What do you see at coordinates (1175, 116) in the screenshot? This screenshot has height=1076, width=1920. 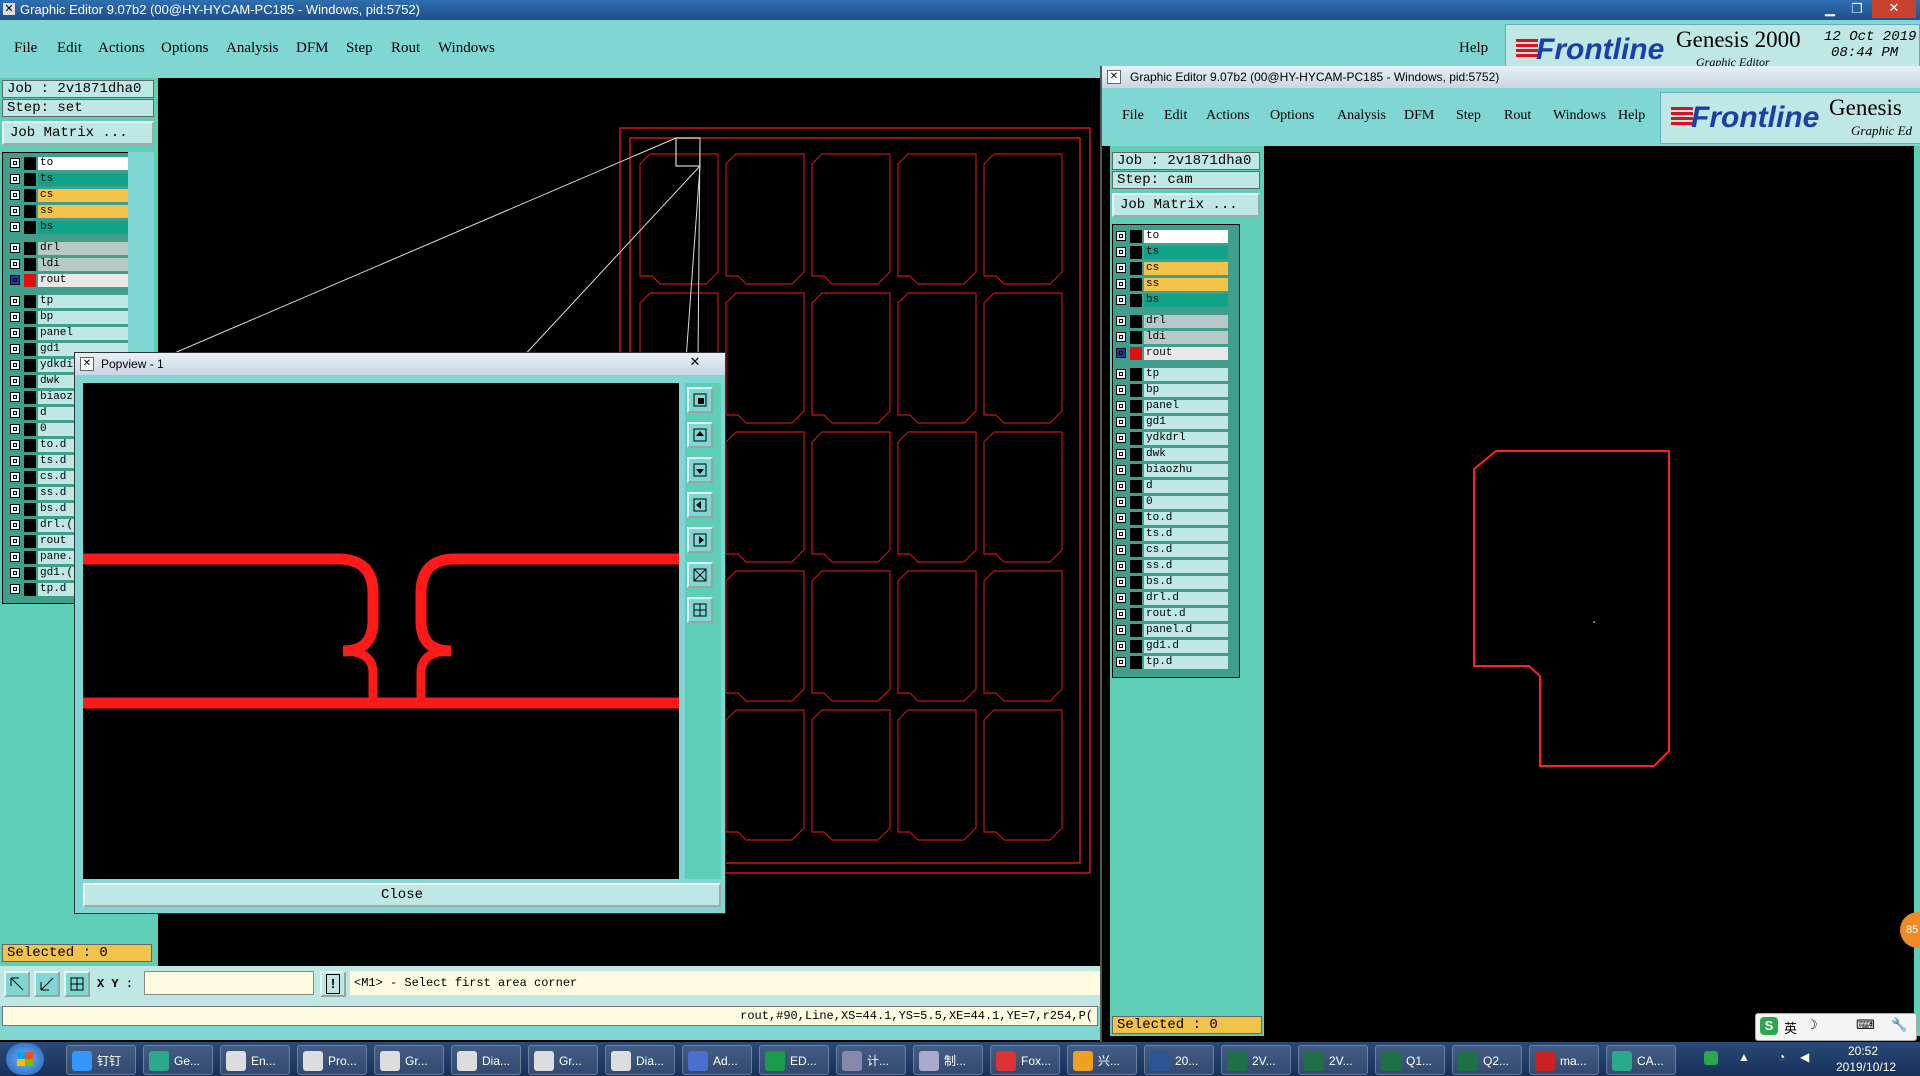 I see `second-menu-1: Edit` at bounding box center [1175, 116].